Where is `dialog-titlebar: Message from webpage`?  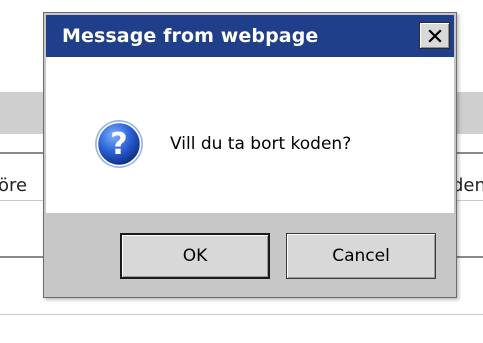 dialog-titlebar: Message from webpage is located at coordinates (250, 36).